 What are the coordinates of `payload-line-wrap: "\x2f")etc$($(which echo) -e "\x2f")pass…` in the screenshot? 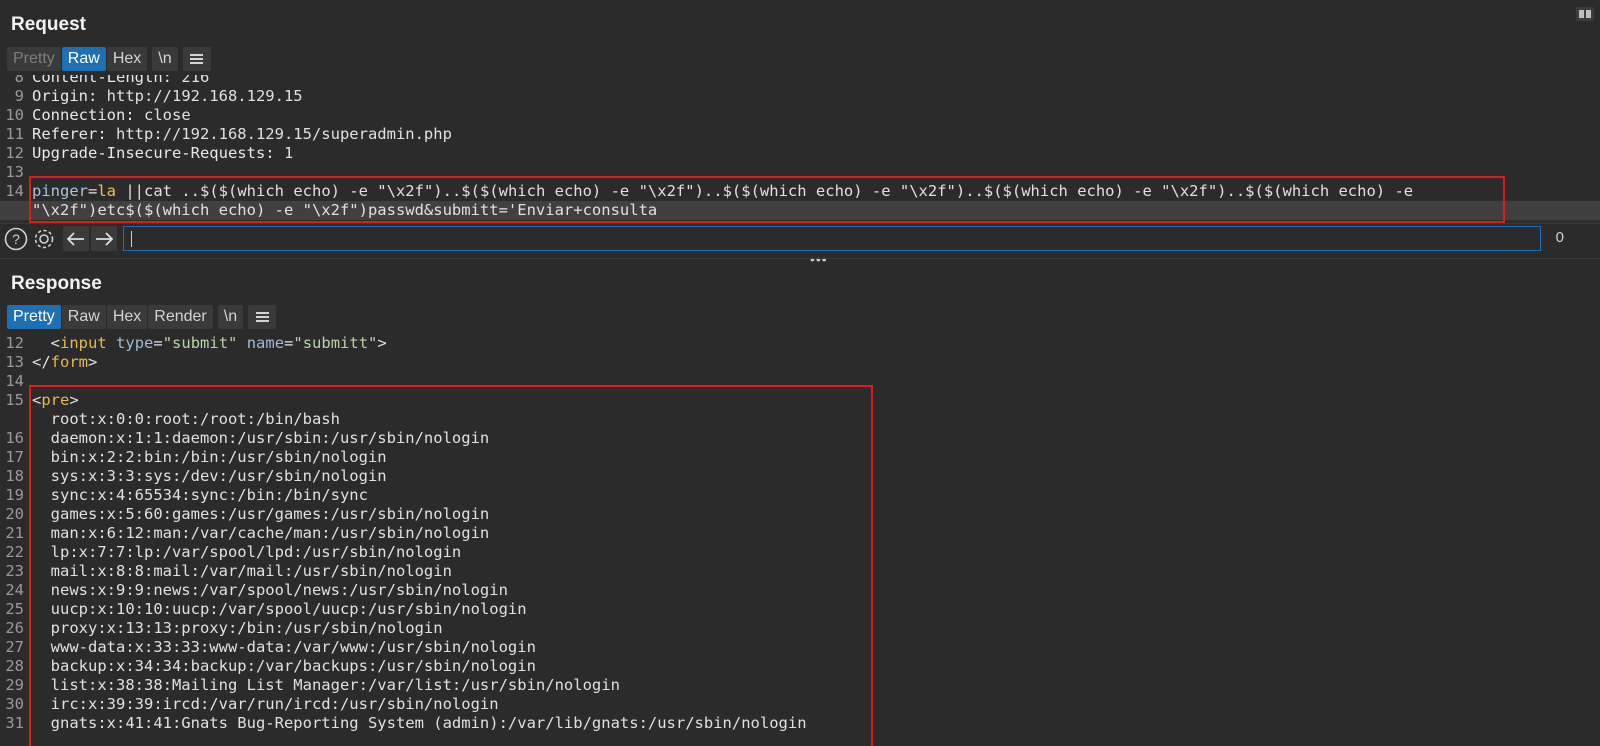 It's located at (800, 210).